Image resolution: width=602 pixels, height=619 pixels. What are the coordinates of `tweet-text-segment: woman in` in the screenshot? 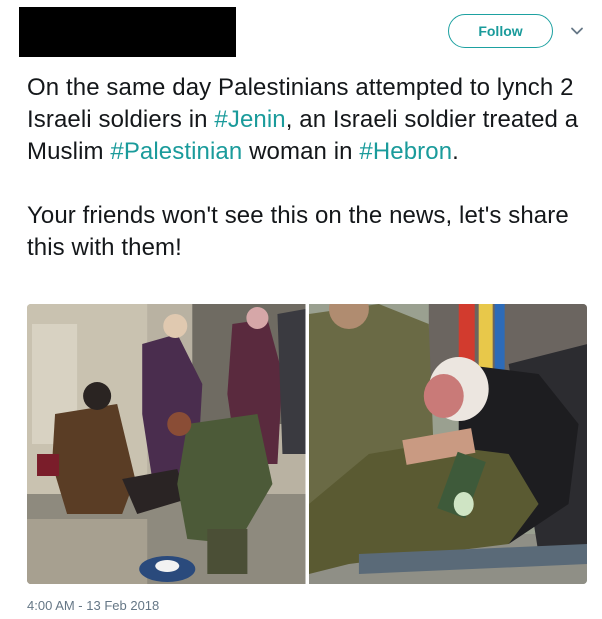 It's located at (301, 151).